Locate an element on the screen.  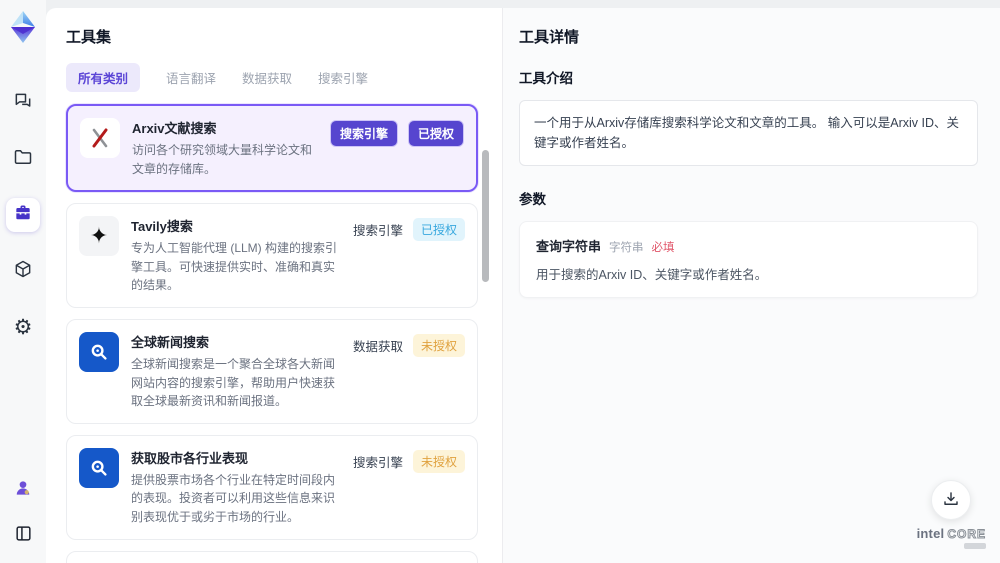
tab-3: 搜索引擎 is located at coordinates (343, 77).